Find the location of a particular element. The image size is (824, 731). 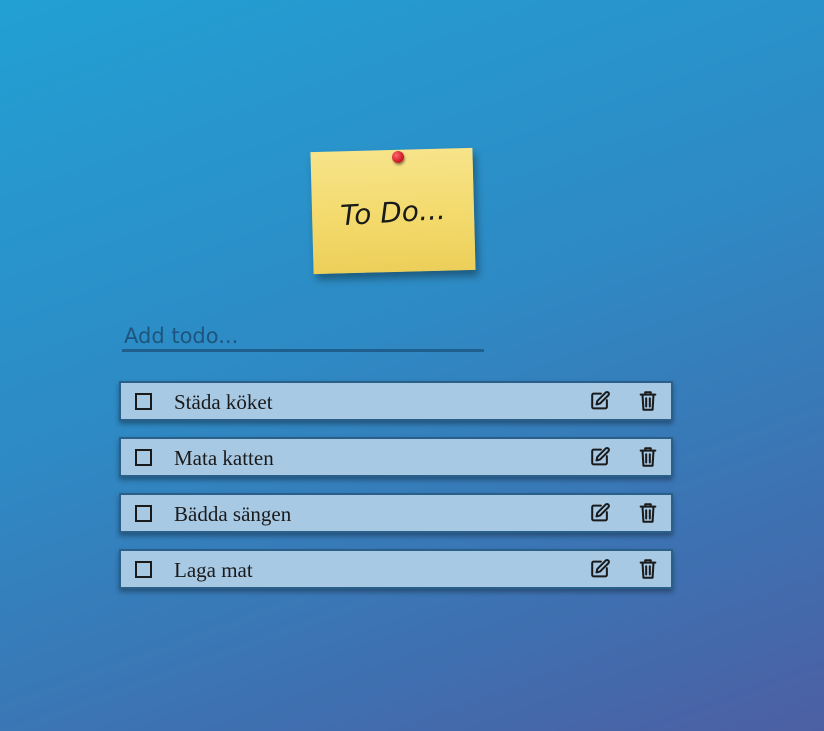

todo-text: Laga mat is located at coordinates (213, 569).